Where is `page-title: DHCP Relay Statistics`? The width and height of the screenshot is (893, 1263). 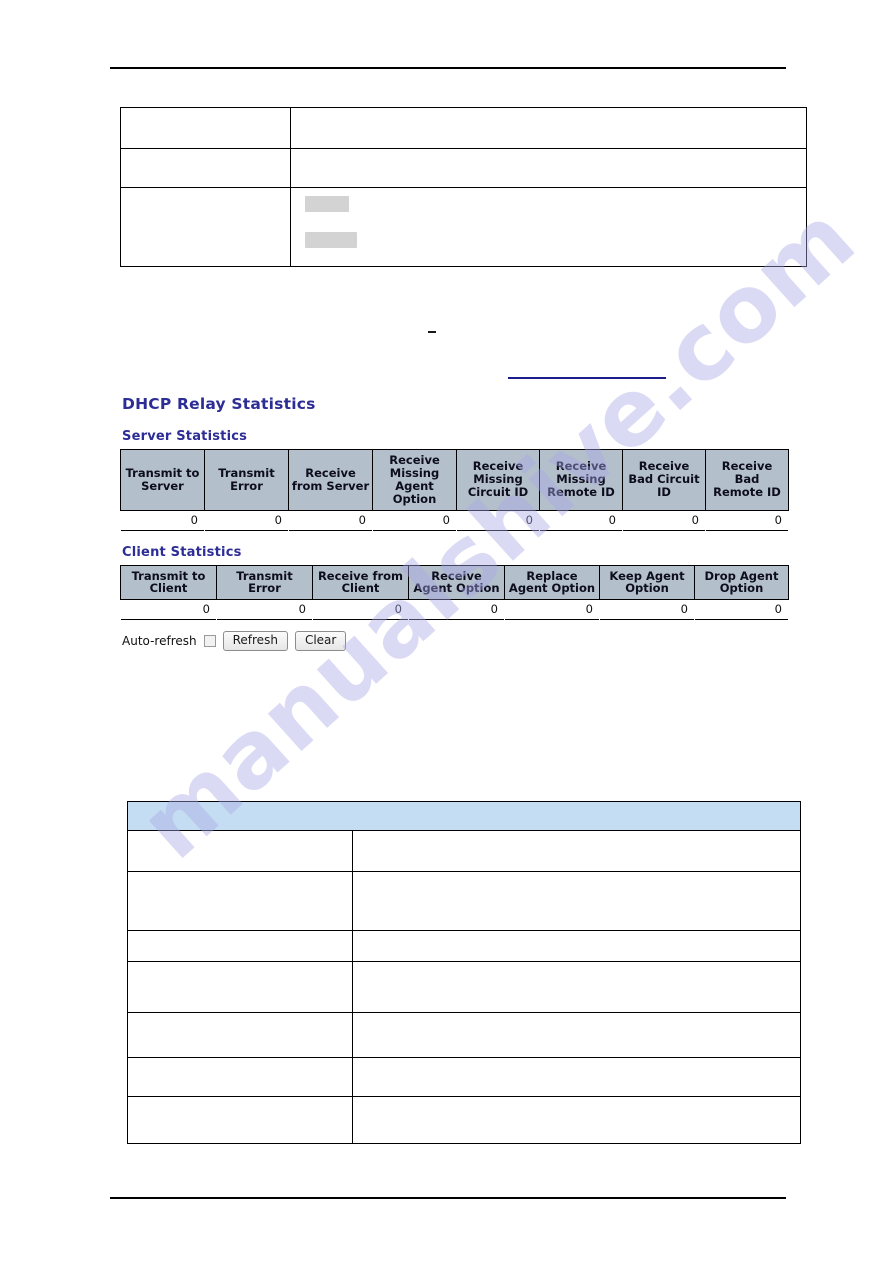 page-title: DHCP Relay Statistics is located at coordinates (219, 404).